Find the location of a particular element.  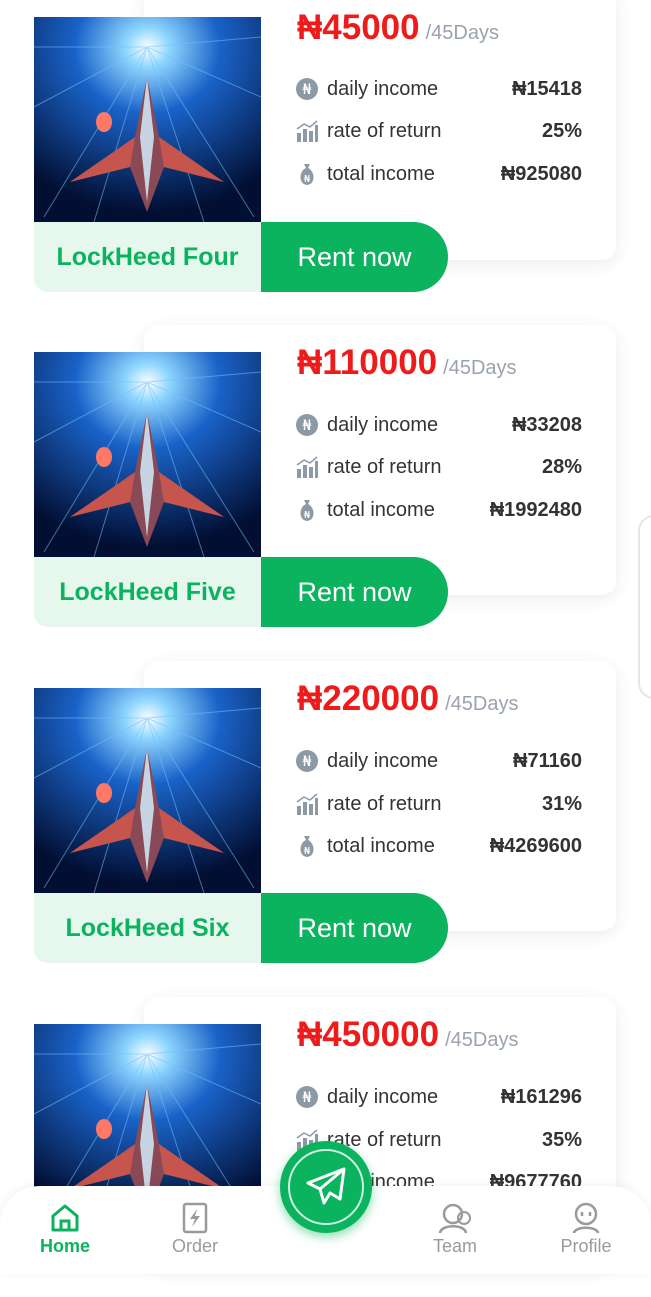

daily-income-row: ₦ daily income ₦71160 is located at coordinates (438, 762).